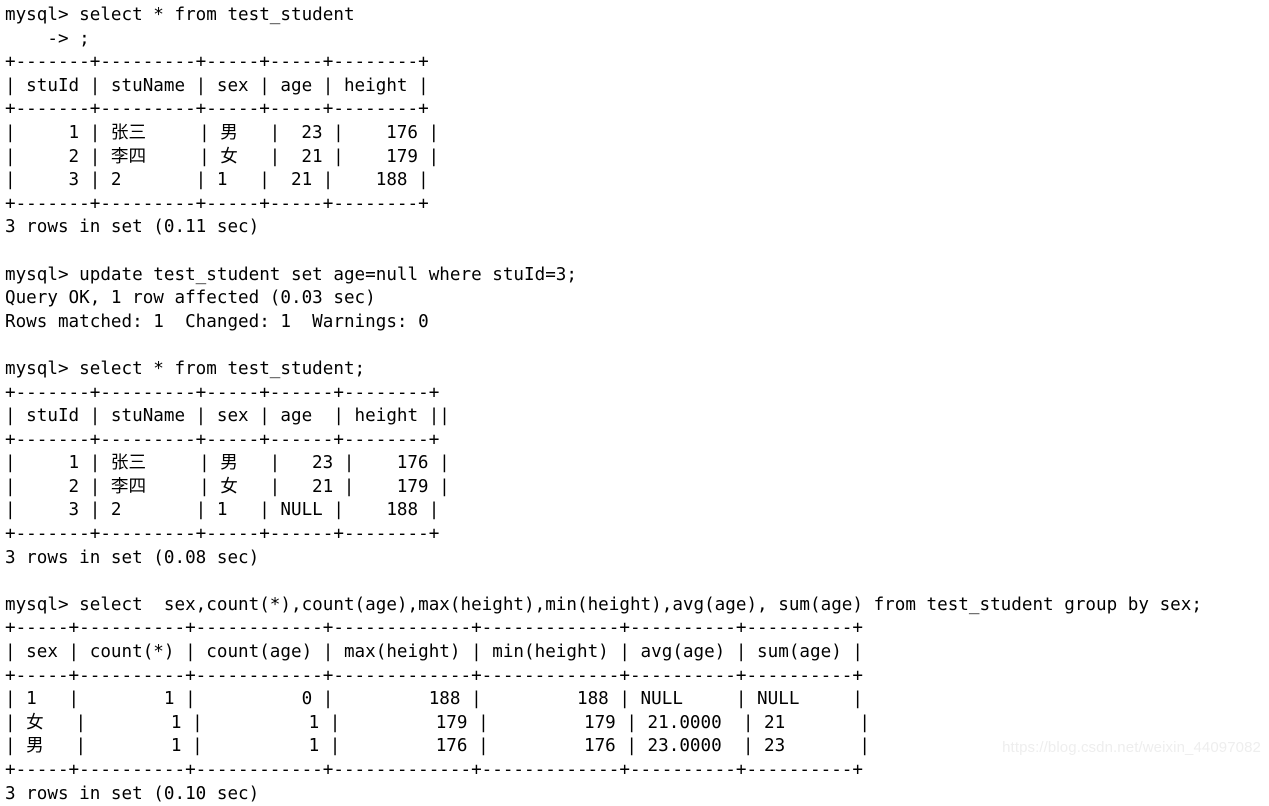 This screenshot has height=806, width=1269. I want to click on terminal-line: | 3 | 2 | 1 | 21 | 188 |, so click(217, 180).